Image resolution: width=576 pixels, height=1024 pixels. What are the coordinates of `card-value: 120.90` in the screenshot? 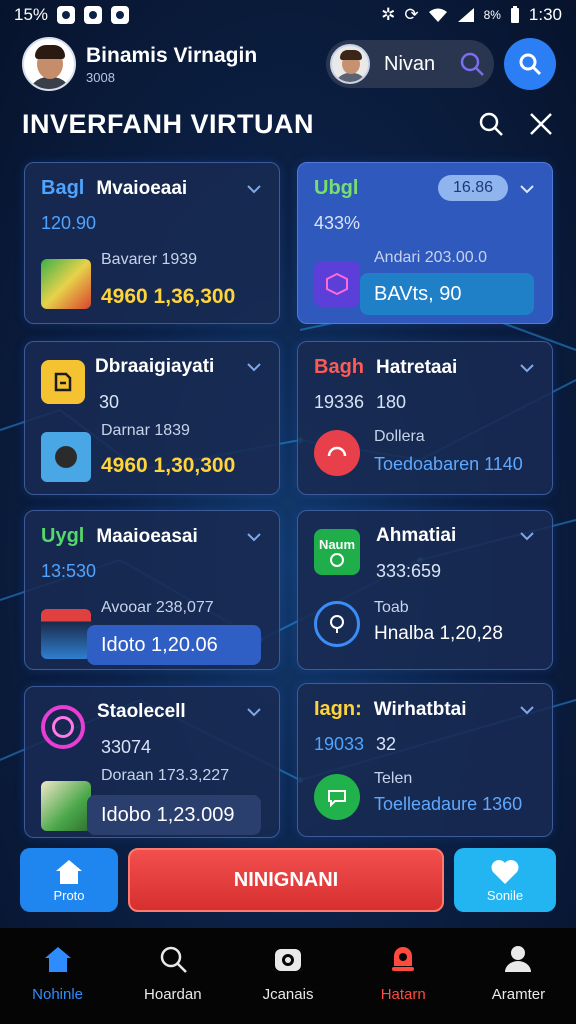 It's located at (69, 223).